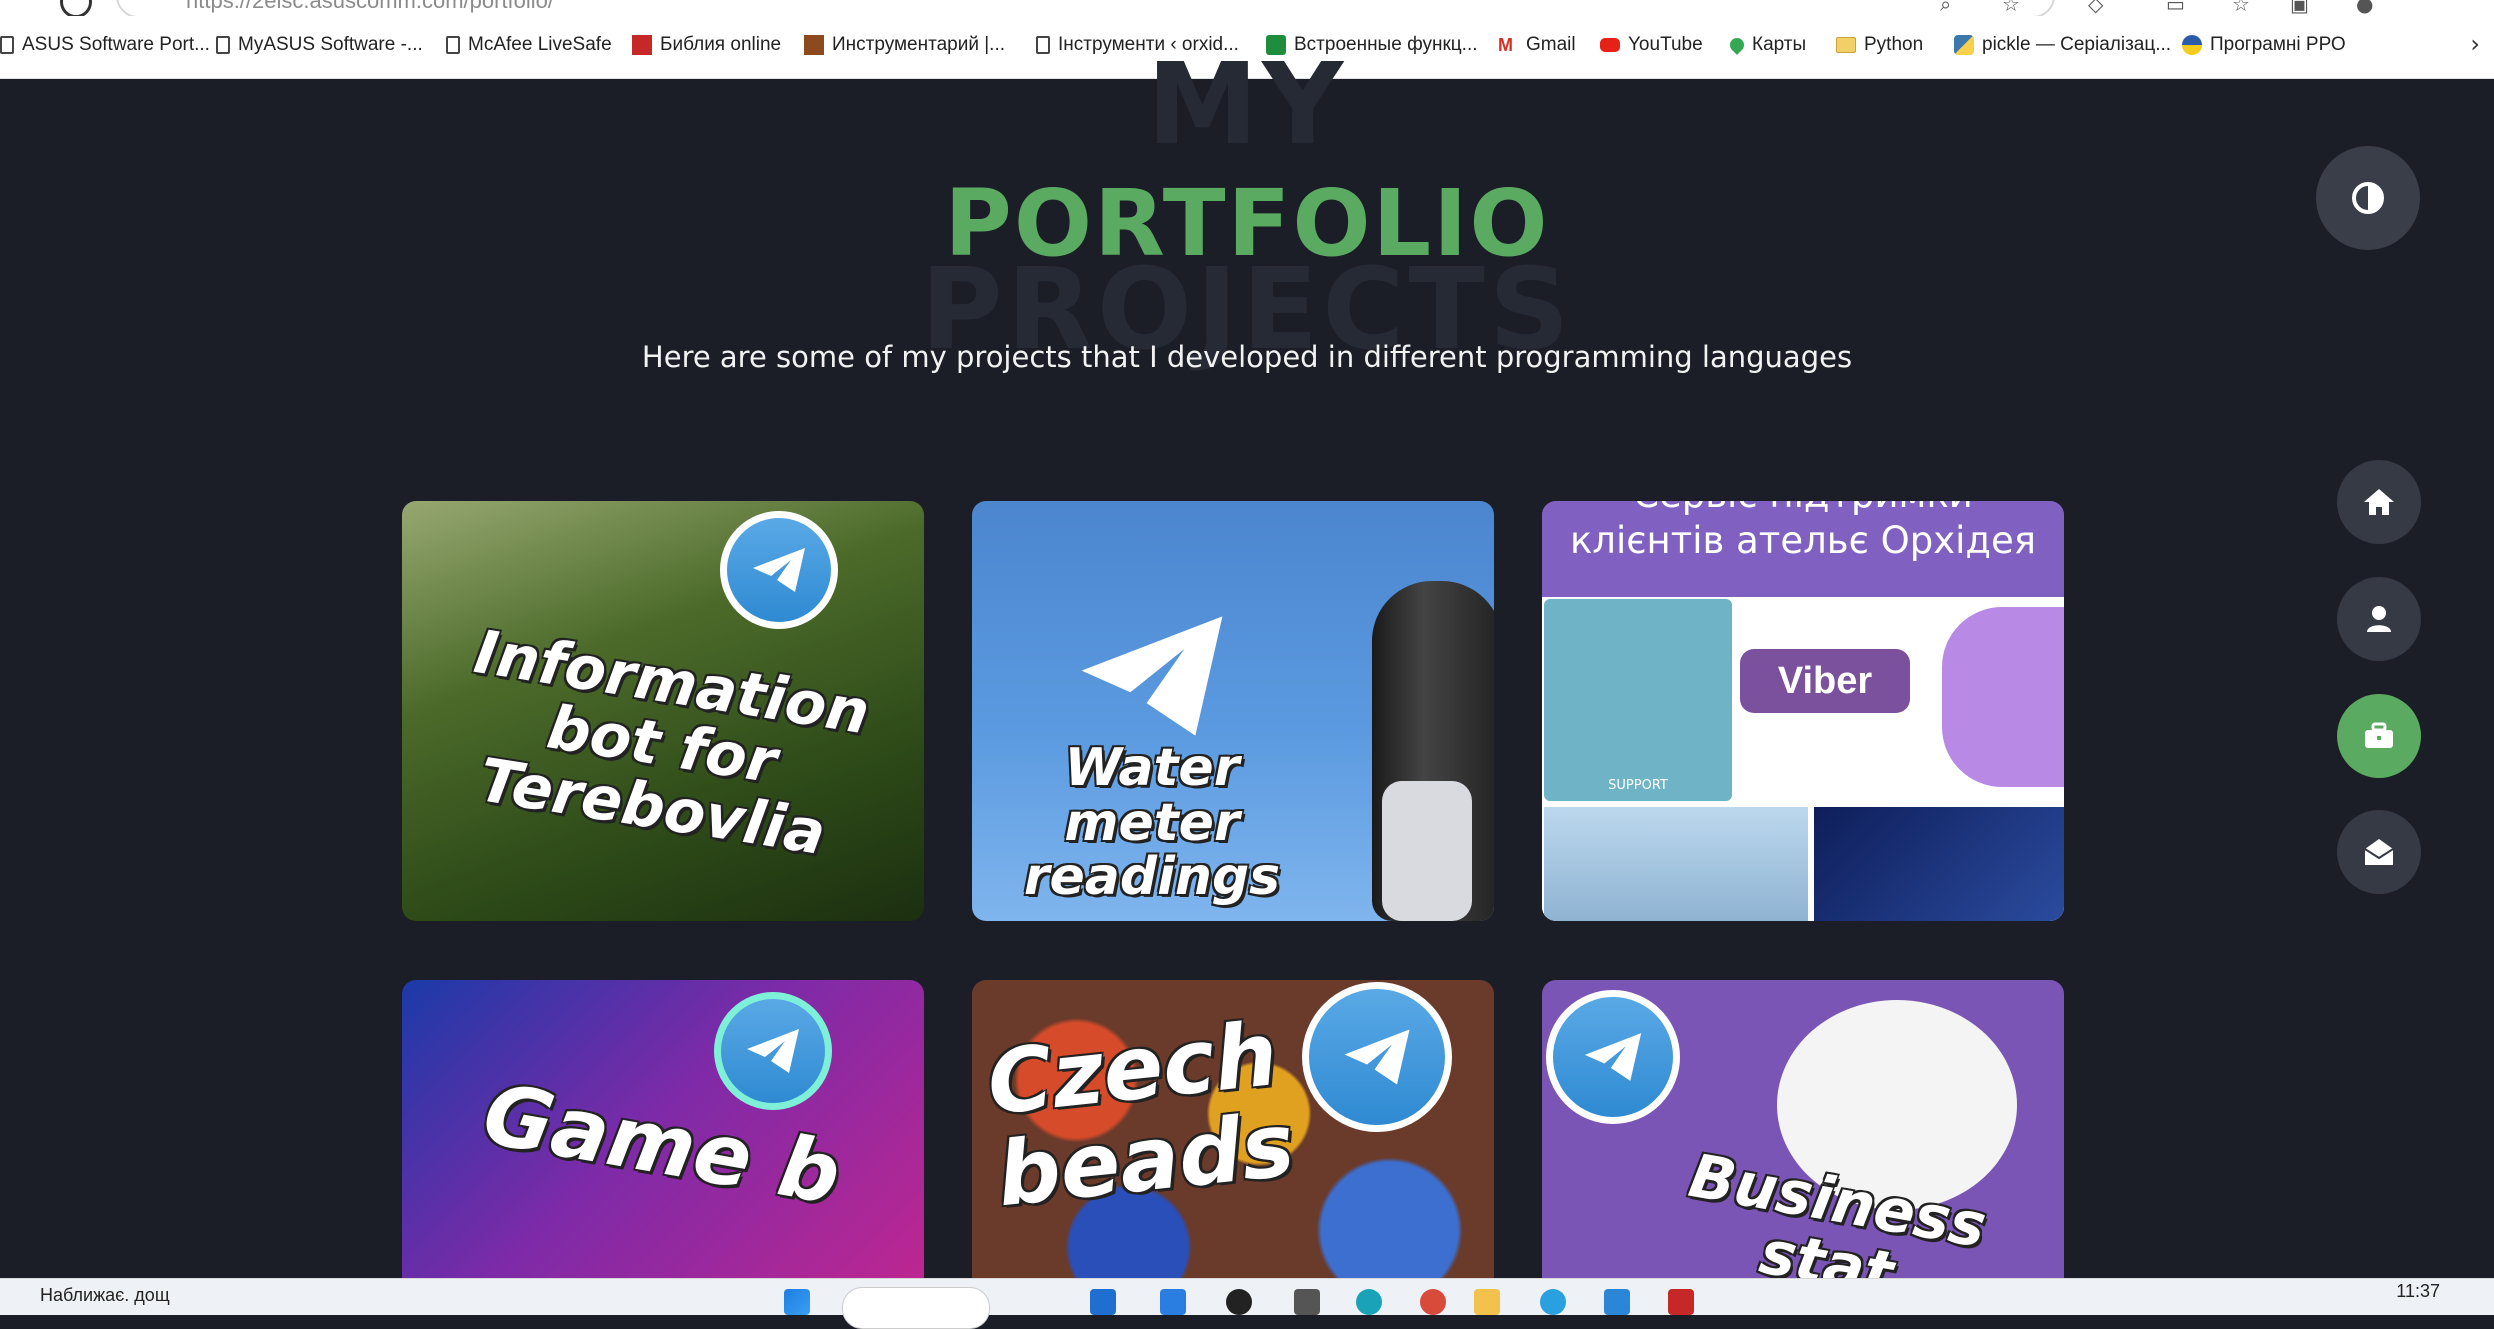 Image resolution: width=2494 pixels, height=1329 pixels. What do you see at coordinates (2011, 8) in the screenshot?
I see `star-icon: ☆` at bounding box center [2011, 8].